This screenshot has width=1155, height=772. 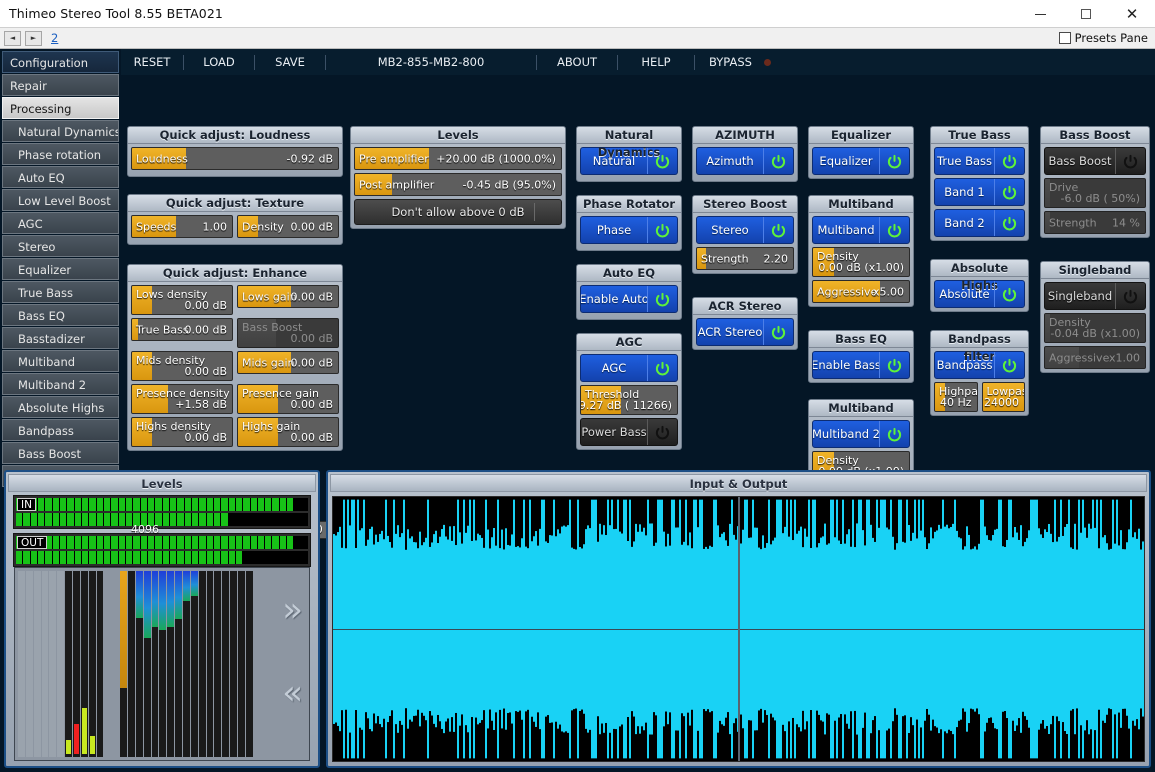 What do you see at coordinates (941, 629) in the screenshot?
I see `waveform-output` at bounding box center [941, 629].